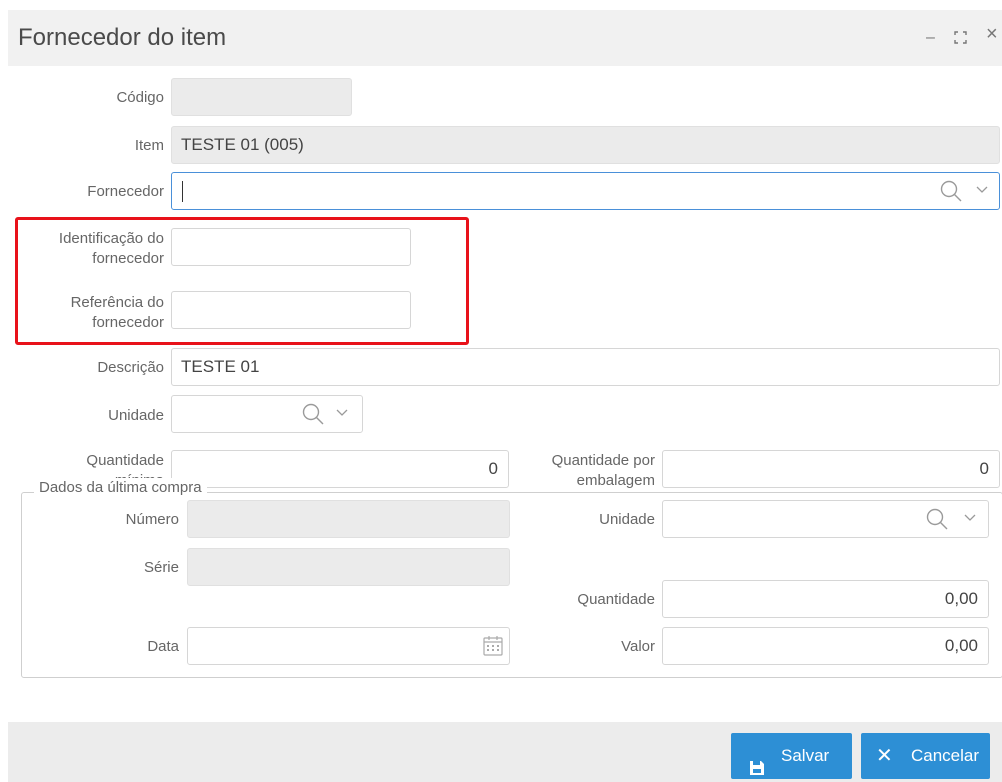 This screenshot has height=782, width=1002. Describe the element at coordinates (831, 469) in the screenshot. I see `quantidade-embalagem-input: 0` at that location.